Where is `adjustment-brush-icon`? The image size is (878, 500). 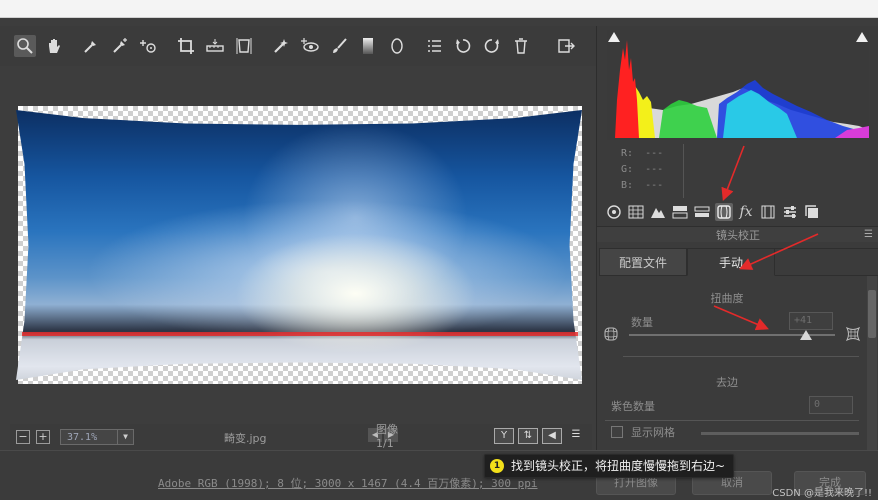 adjustment-brush-icon is located at coordinates (339, 46).